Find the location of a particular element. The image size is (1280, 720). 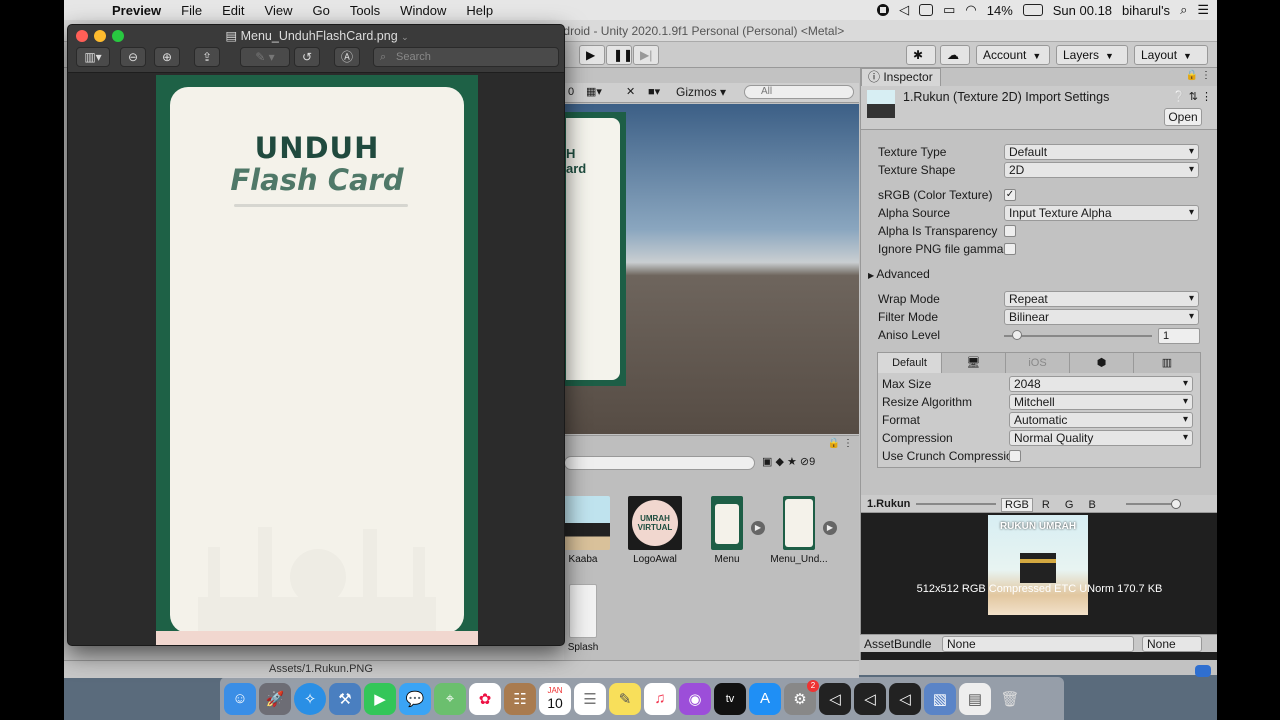

unity-icon: ◁ is located at coordinates (870, 698).